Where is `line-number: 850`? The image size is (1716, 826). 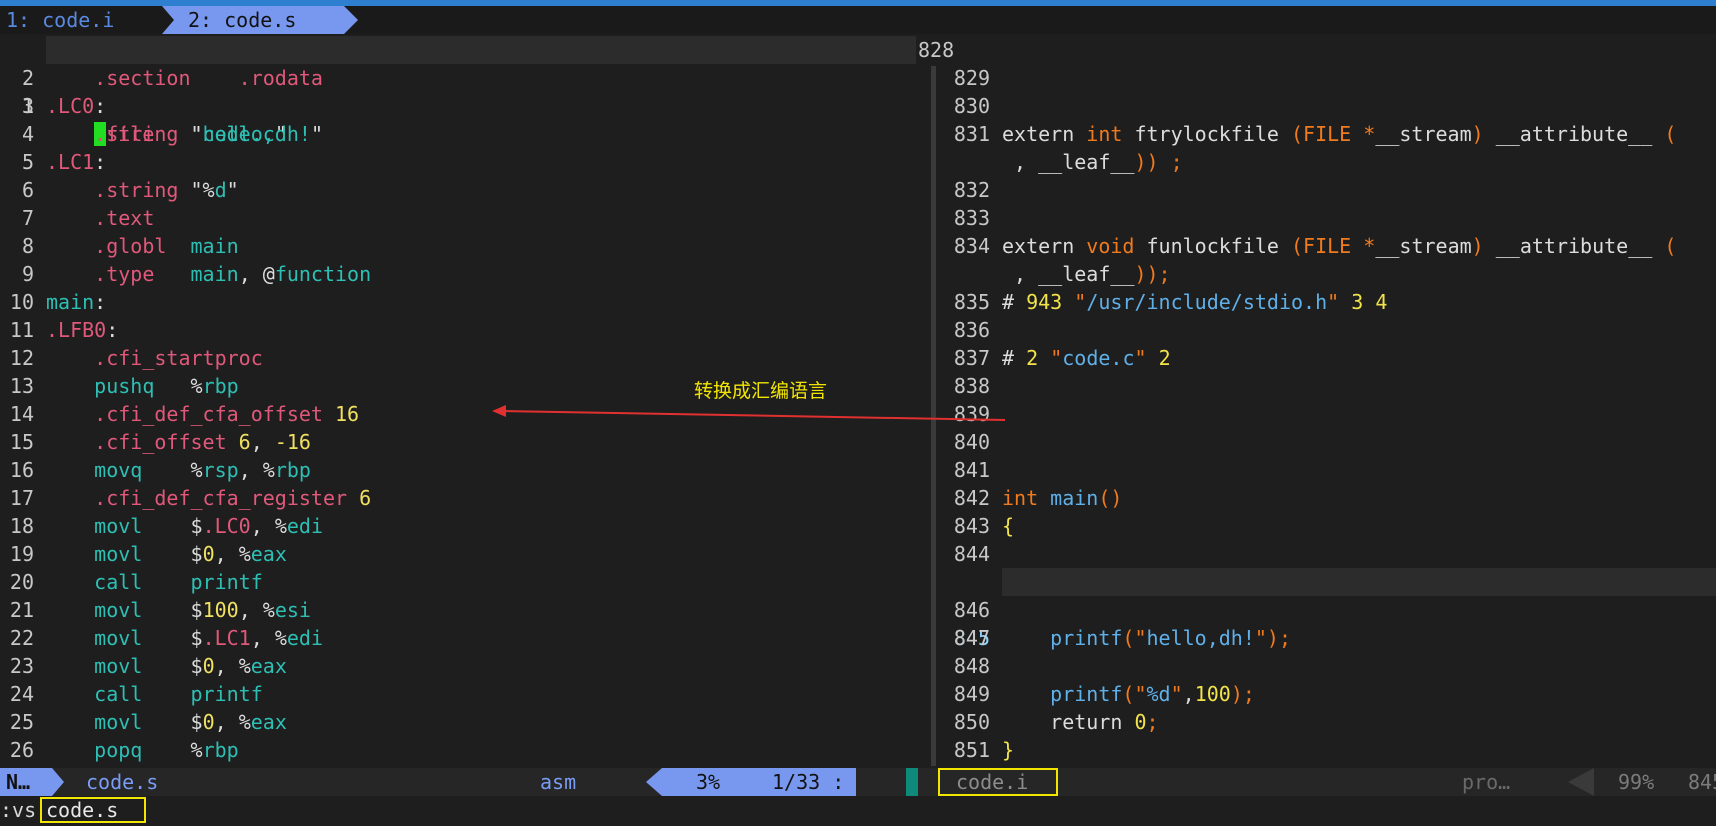
line-number: 850 is located at coordinates (971, 722).